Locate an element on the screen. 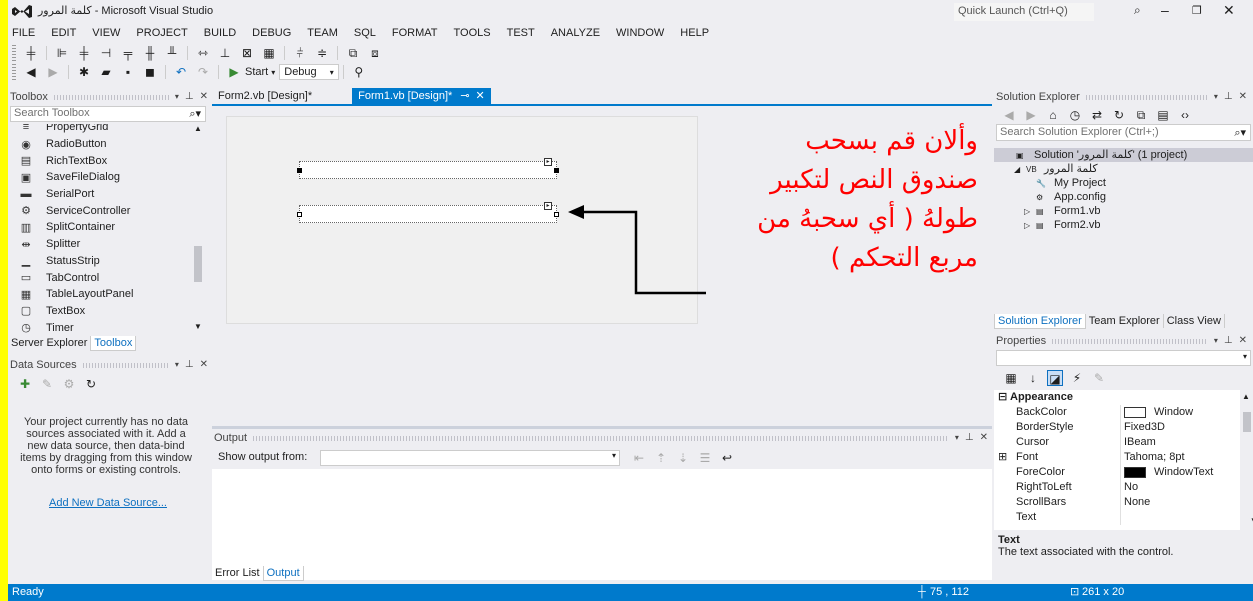  redo-icon: ↷ is located at coordinates (203, 72).